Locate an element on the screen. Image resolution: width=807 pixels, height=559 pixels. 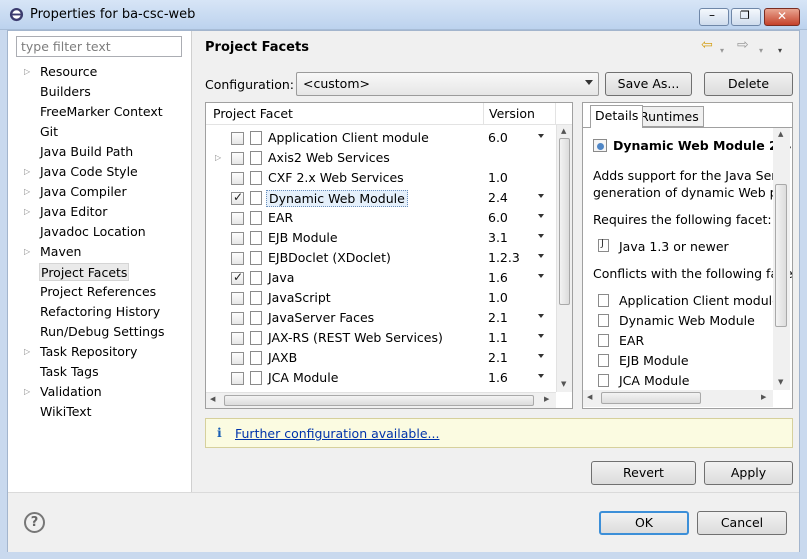
table-row: JavaServer Faces 2.1 is located at coordinates (381, 318).